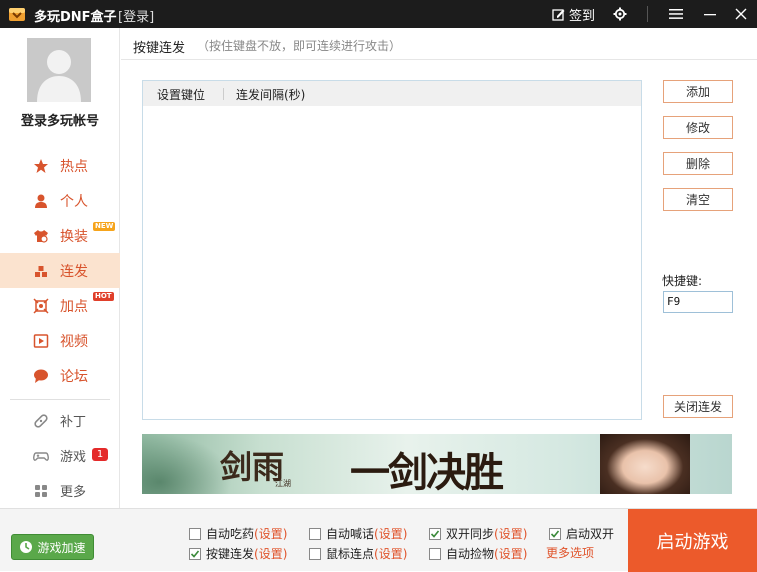 The height and width of the screenshot is (572, 757). I want to click on sidebar-item-label: 更多, so click(73, 492).